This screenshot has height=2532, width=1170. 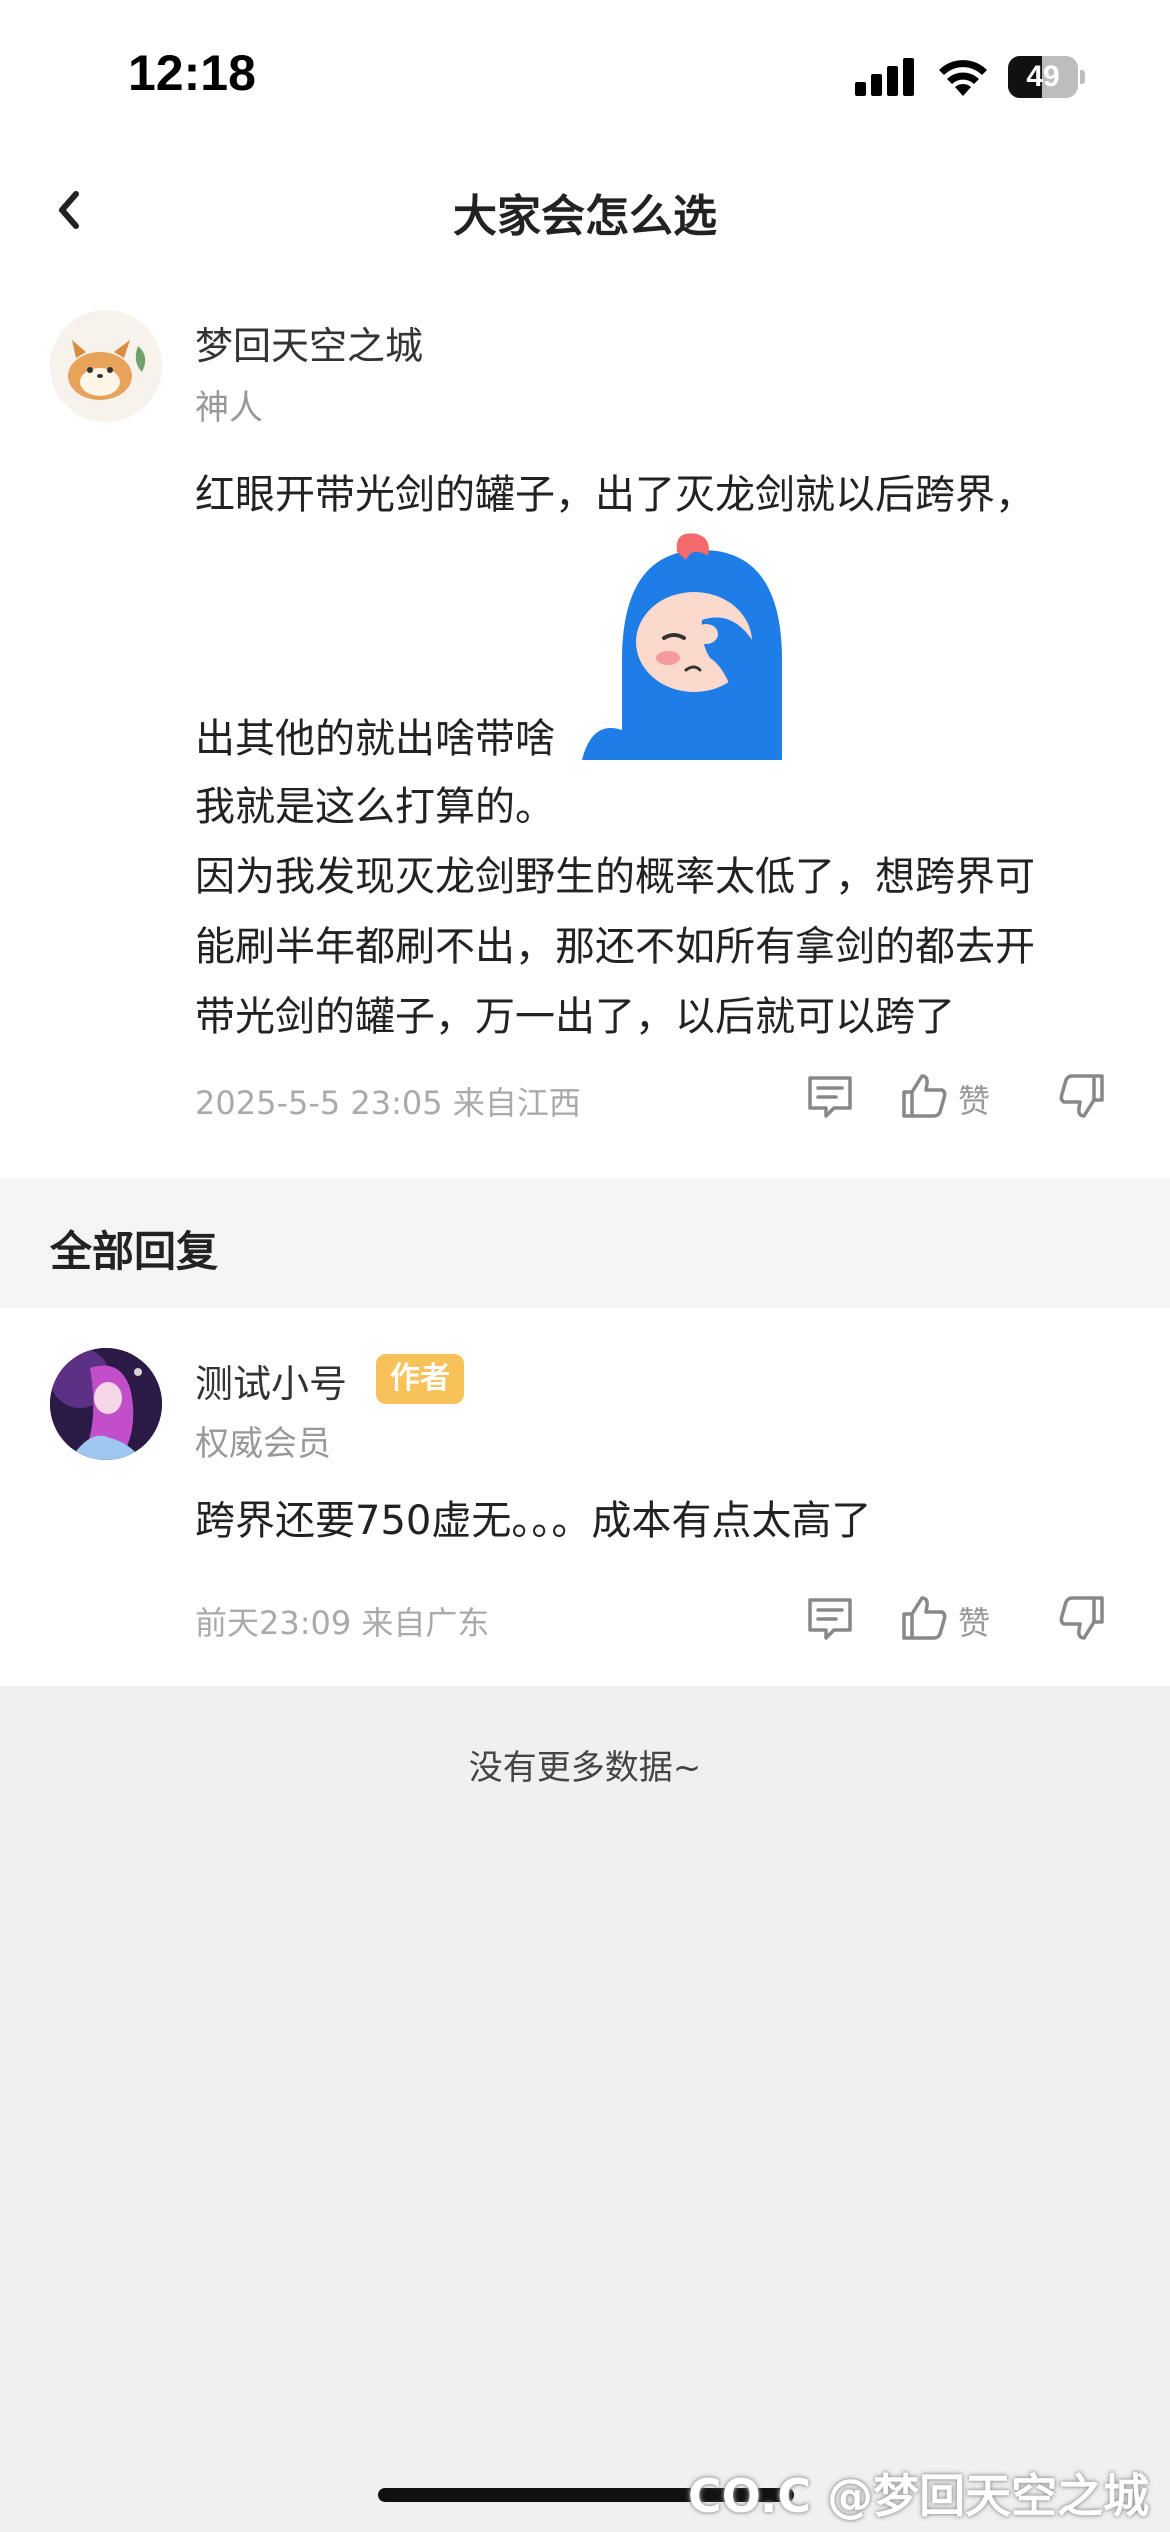 I want to click on post-user-level: 神人, so click(x=229, y=408).